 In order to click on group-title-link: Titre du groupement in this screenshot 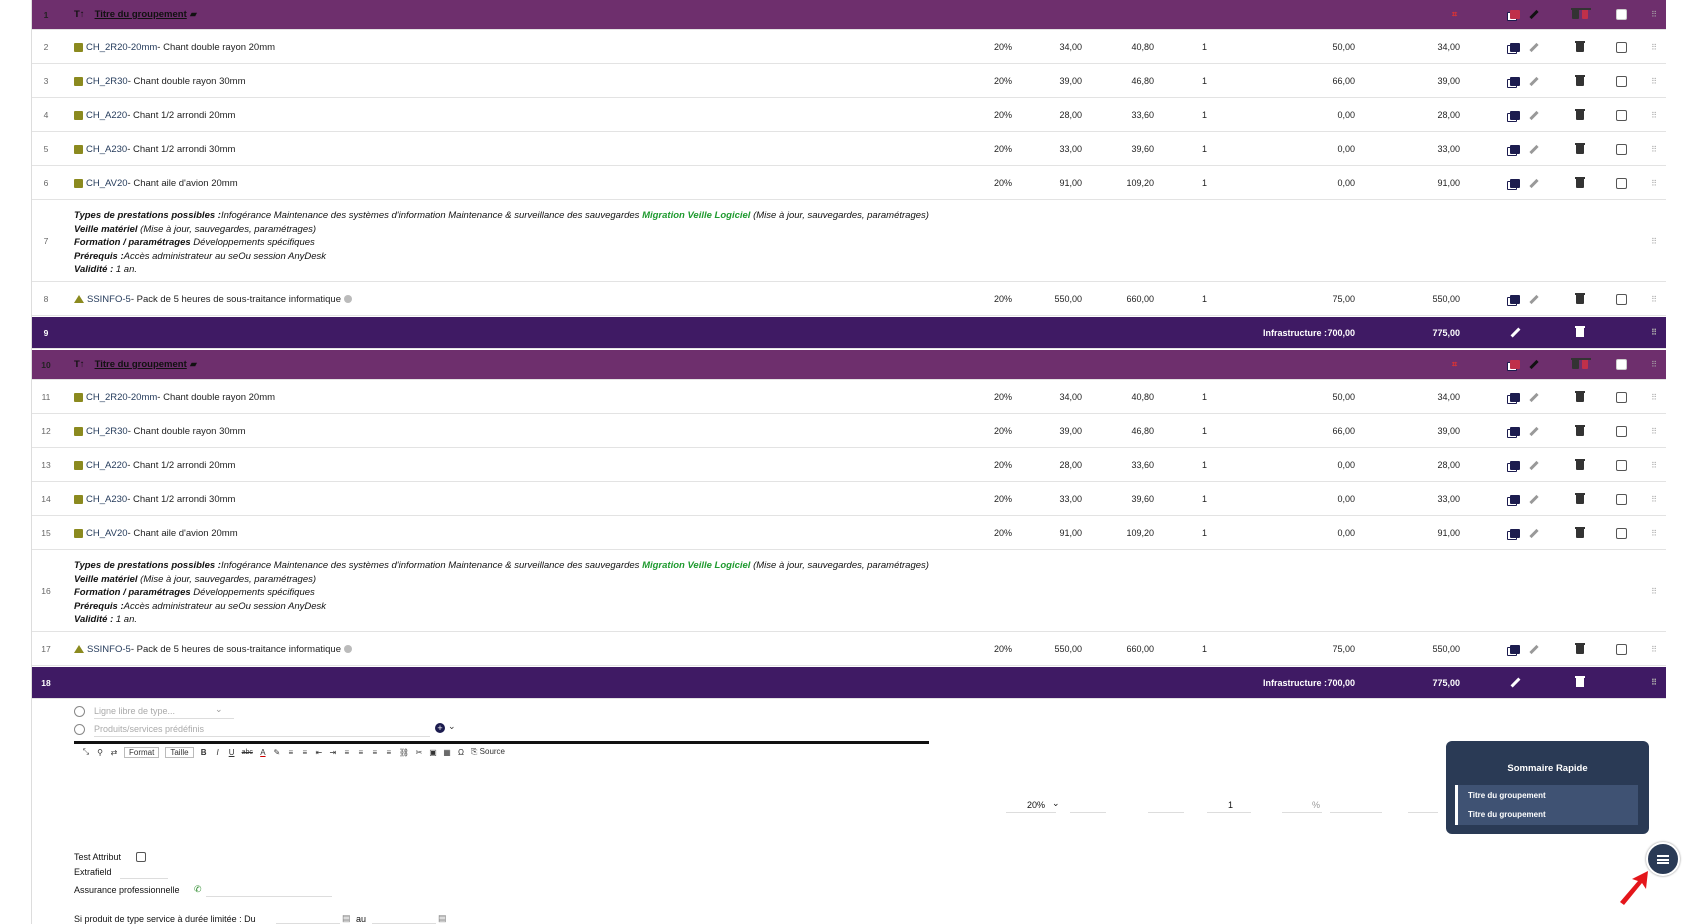, I will do `click(141, 364)`.